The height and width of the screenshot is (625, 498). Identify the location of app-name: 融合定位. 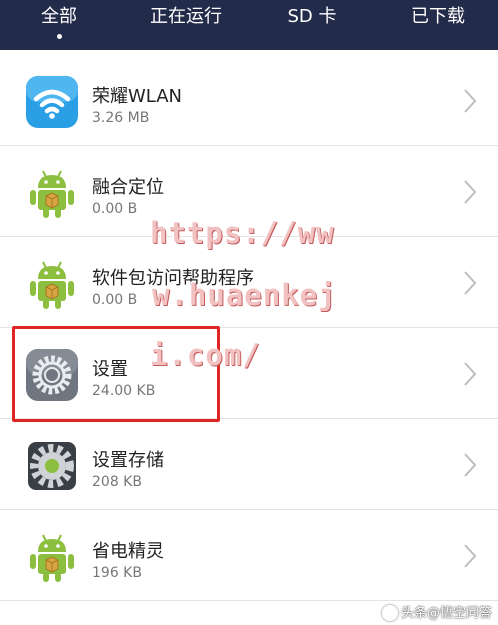
(128, 187).